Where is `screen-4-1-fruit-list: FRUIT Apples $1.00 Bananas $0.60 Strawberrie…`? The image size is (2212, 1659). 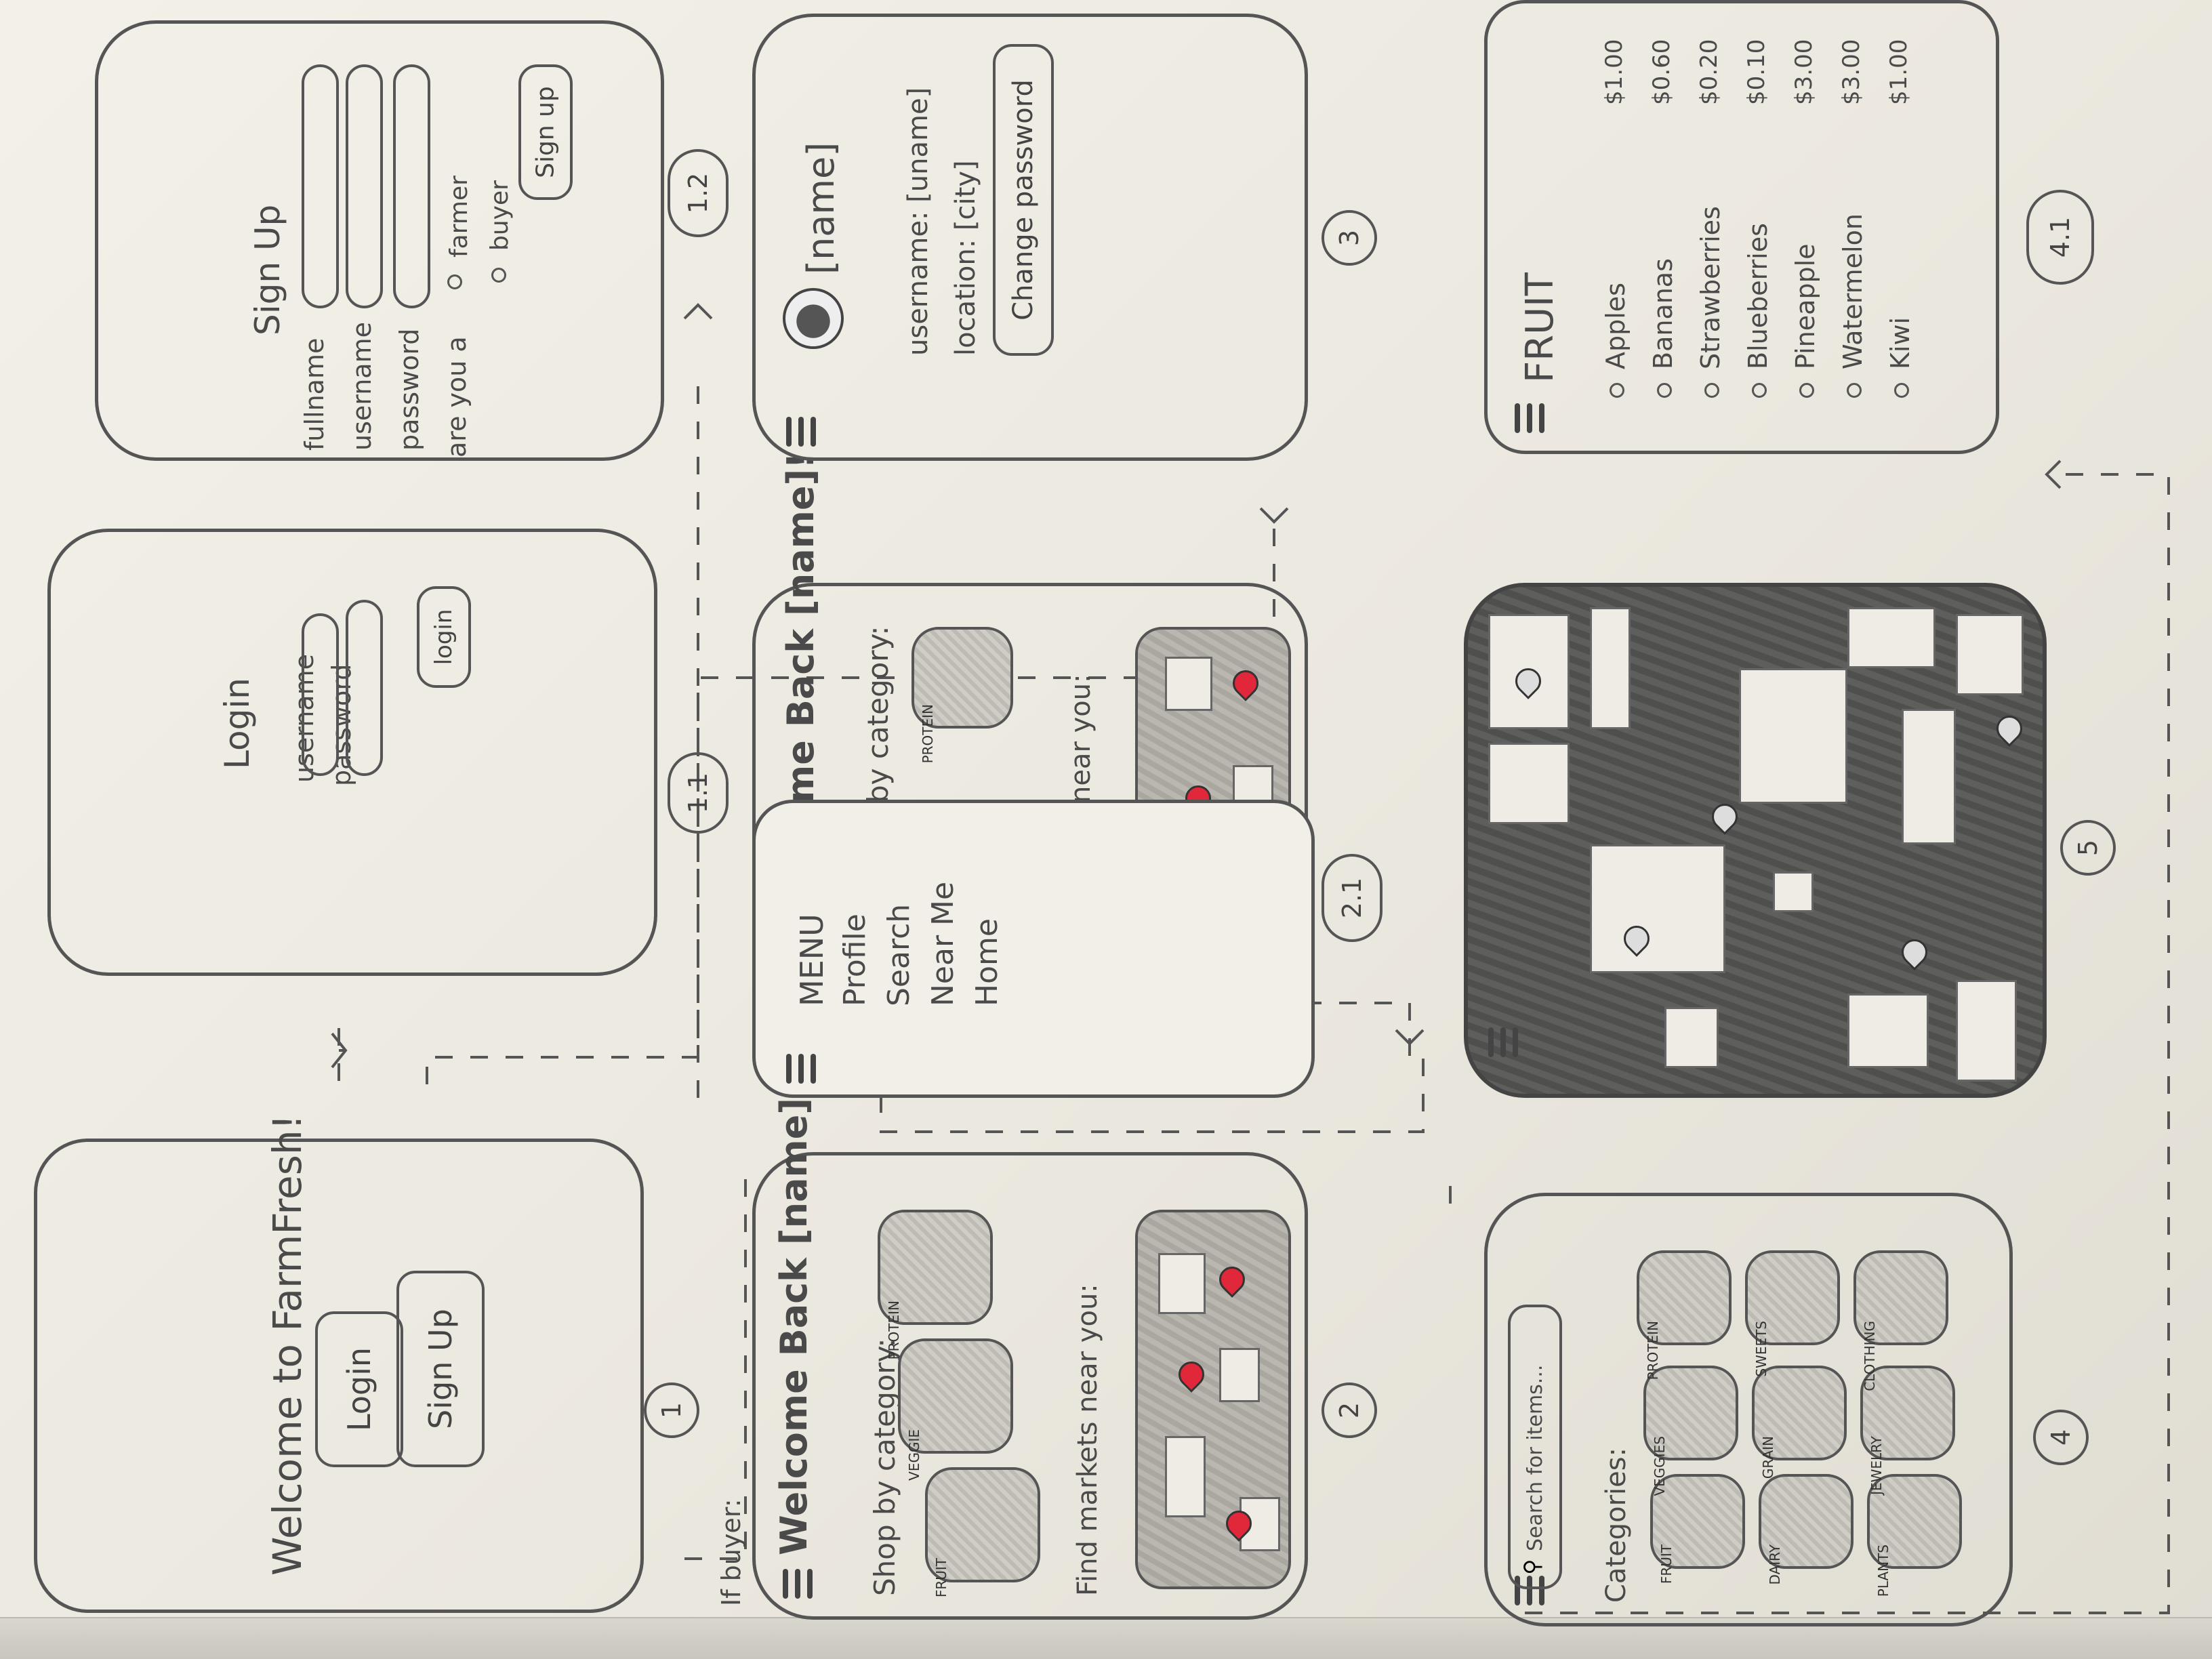 screen-4-1-fruit-list: FRUIT Apples $1.00 Bananas $0.60 Strawberrie… is located at coordinates (1741, 227).